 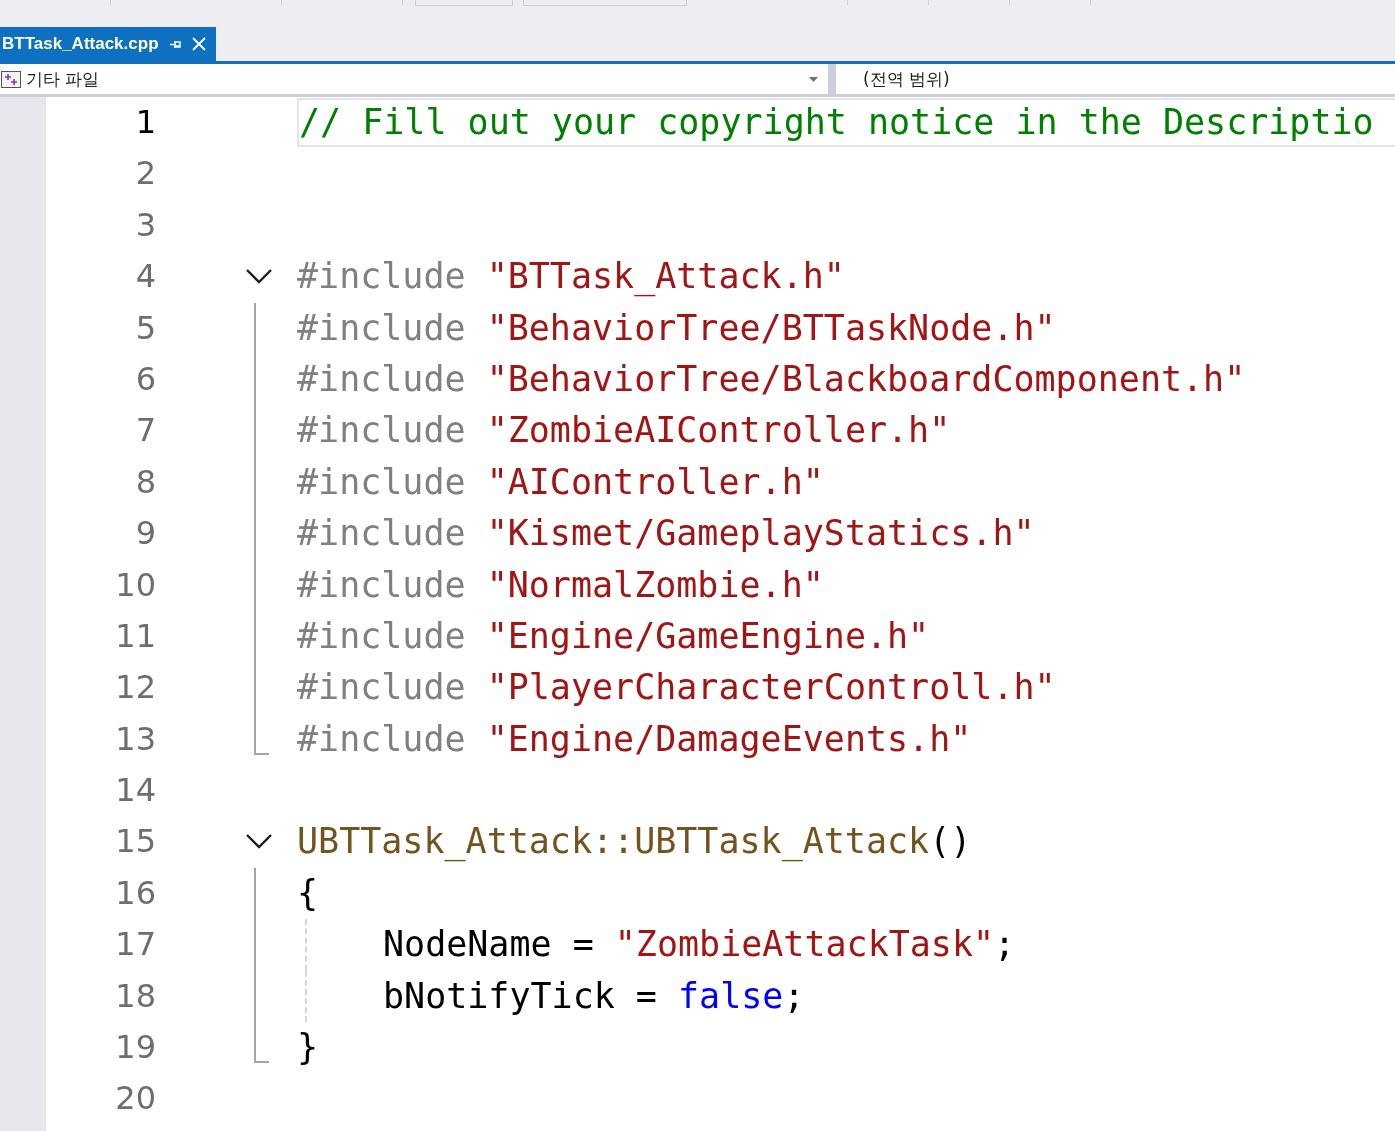 I want to click on code-line: #include "Kismet/GameplayStatics.h", so click(x=666, y=533).